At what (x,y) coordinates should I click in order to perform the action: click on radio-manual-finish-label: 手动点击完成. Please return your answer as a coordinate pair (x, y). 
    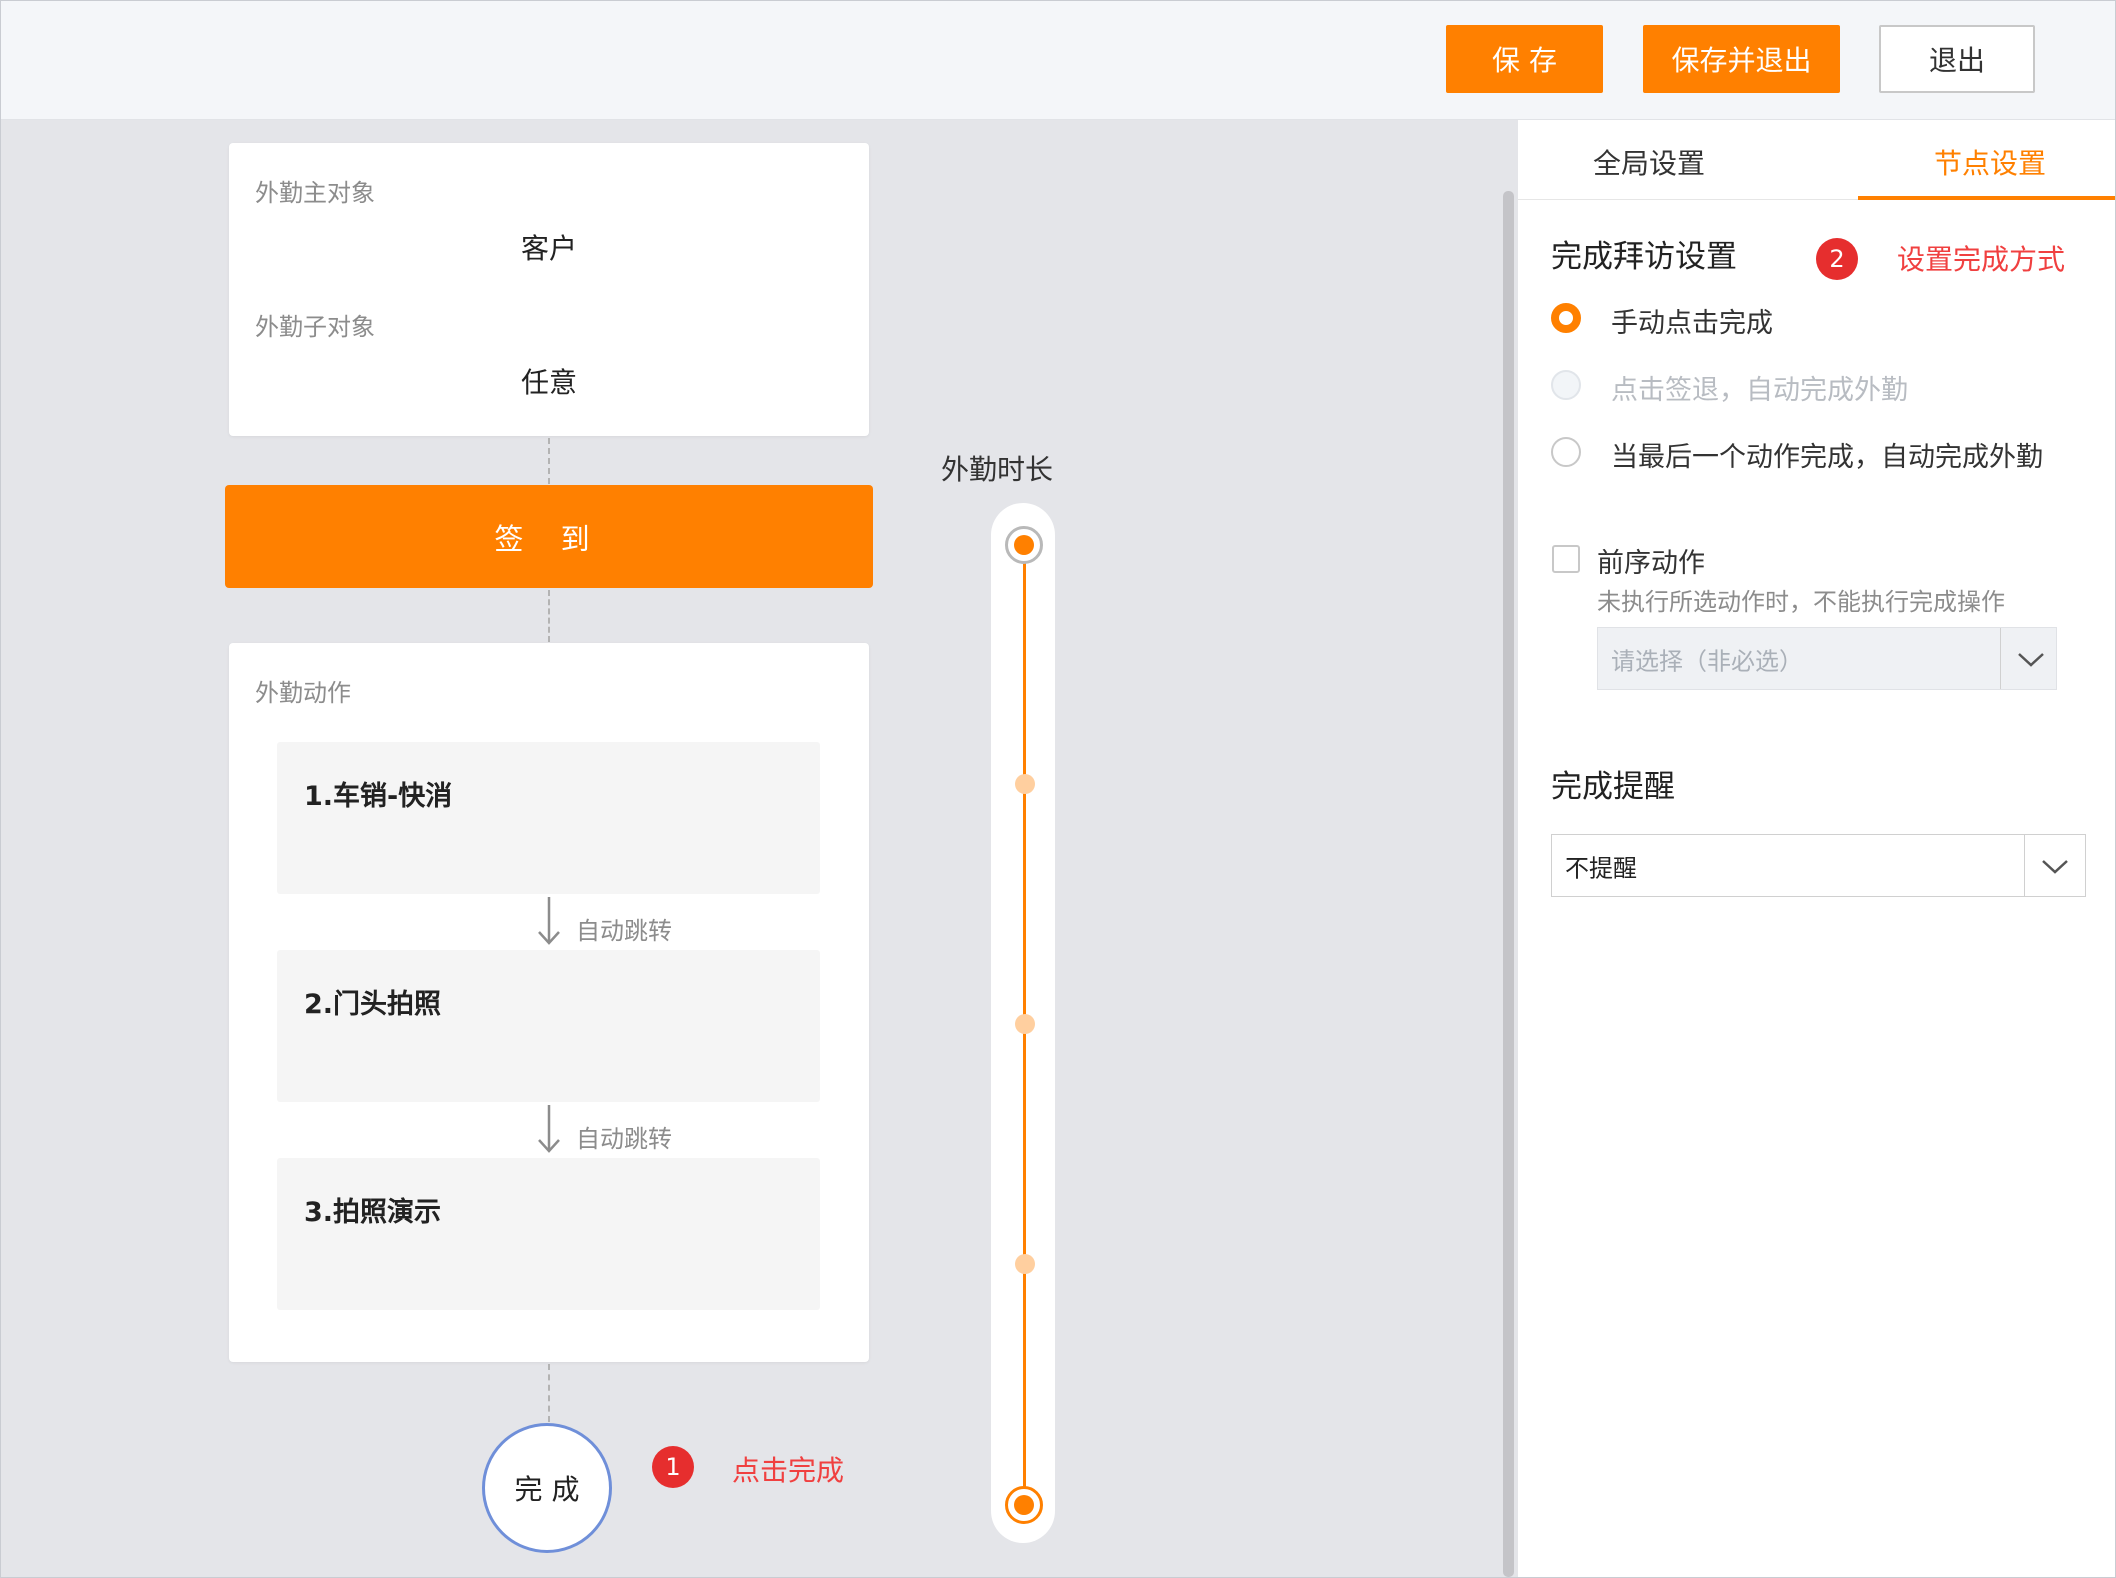
    Looking at the image, I should click on (1692, 320).